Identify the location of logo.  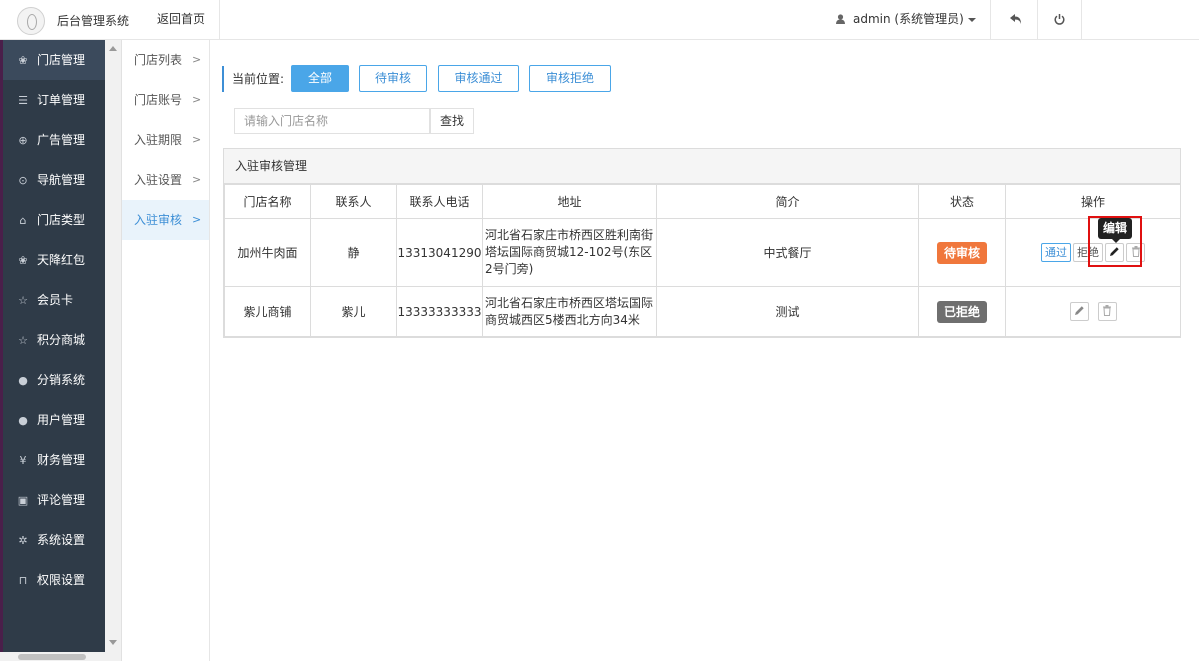
(31, 21).